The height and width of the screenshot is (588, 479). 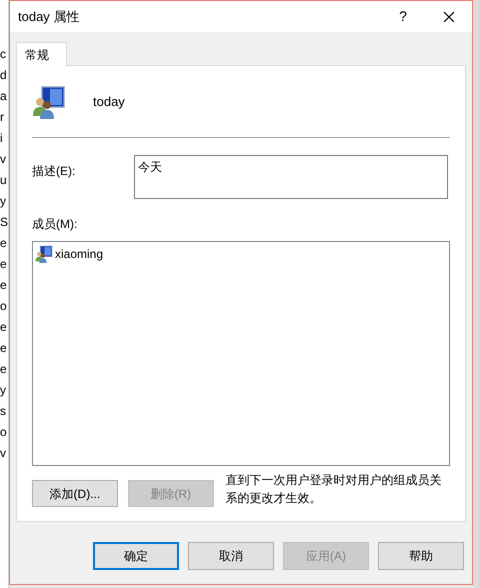 I want to click on dialog-button: 确定, so click(x=136, y=556).